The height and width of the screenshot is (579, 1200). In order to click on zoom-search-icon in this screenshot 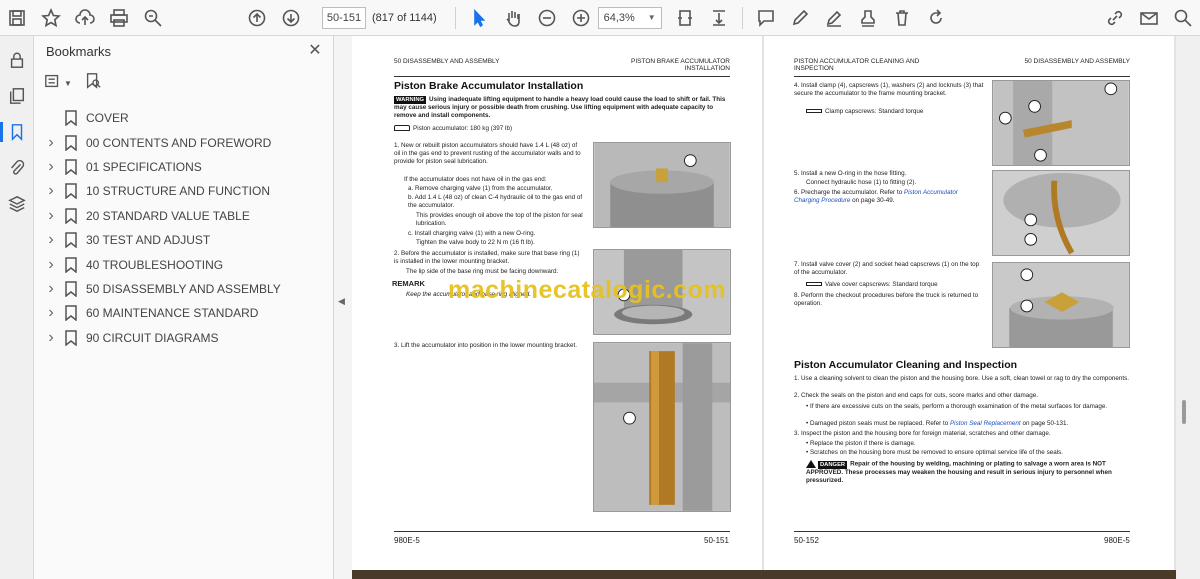, I will do `click(153, 18)`.